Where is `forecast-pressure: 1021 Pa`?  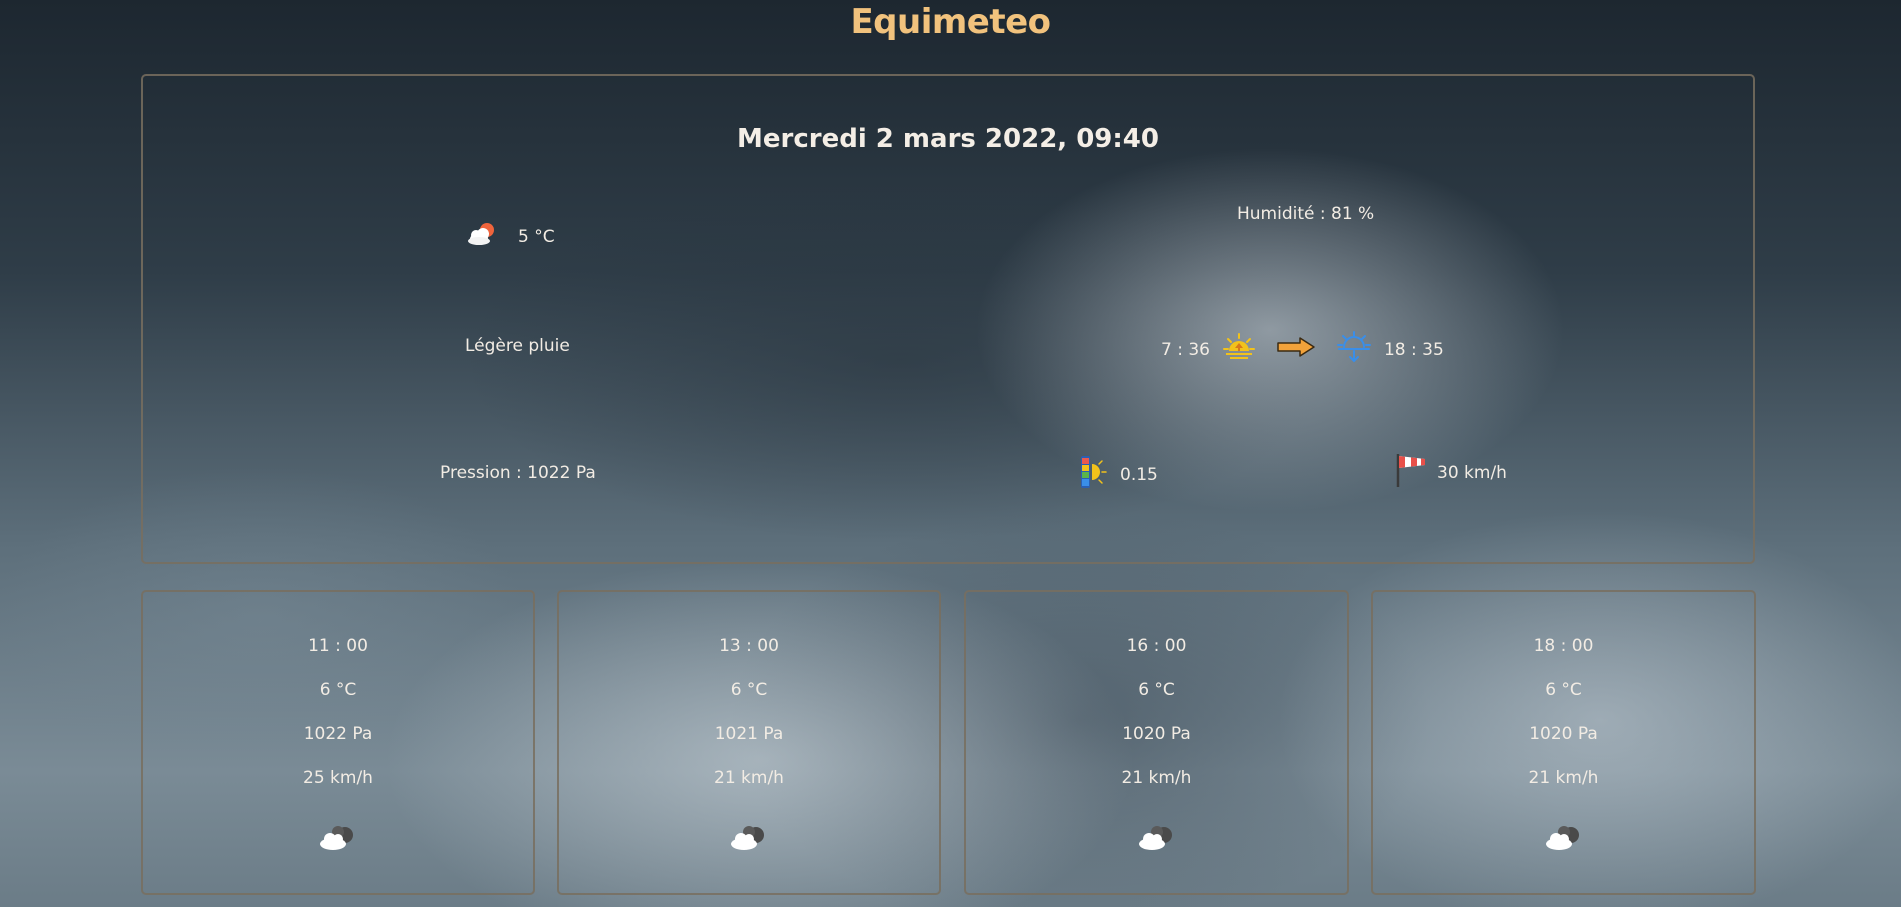 forecast-pressure: 1021 Pa is located at coordinates (749, 734).